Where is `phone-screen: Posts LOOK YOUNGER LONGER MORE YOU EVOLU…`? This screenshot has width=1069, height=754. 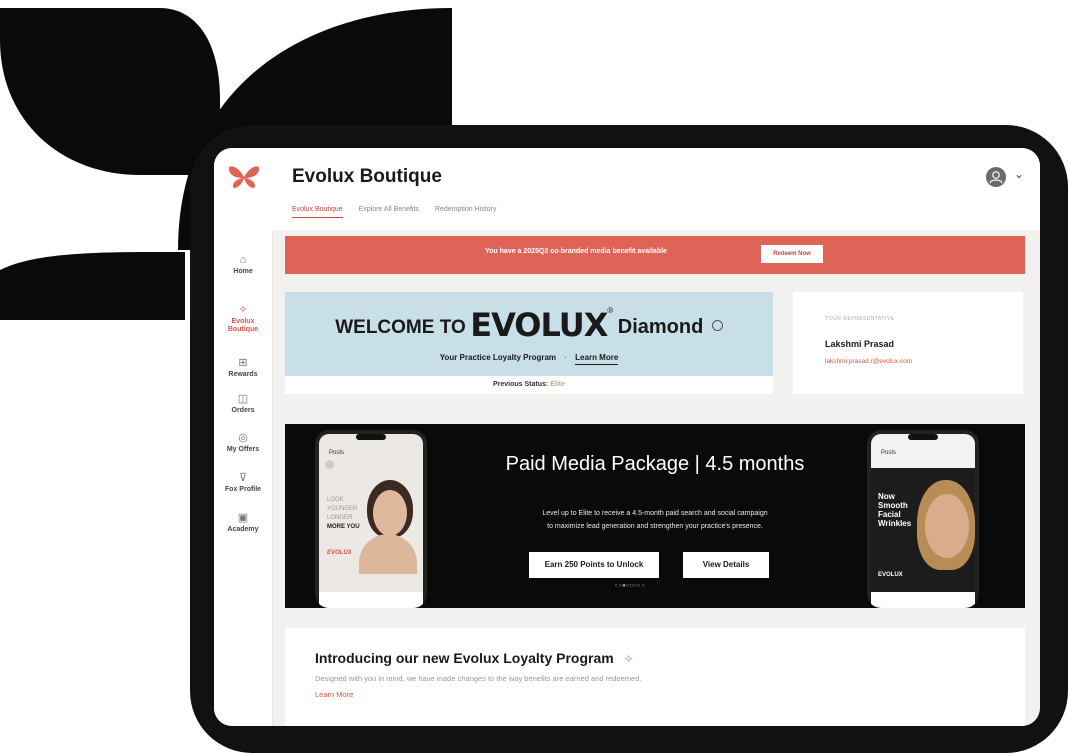
phone-screen: Posts LOOK YOUNGER LONGER MORE YOU EVOLU… is located at coordinates (371, 521).